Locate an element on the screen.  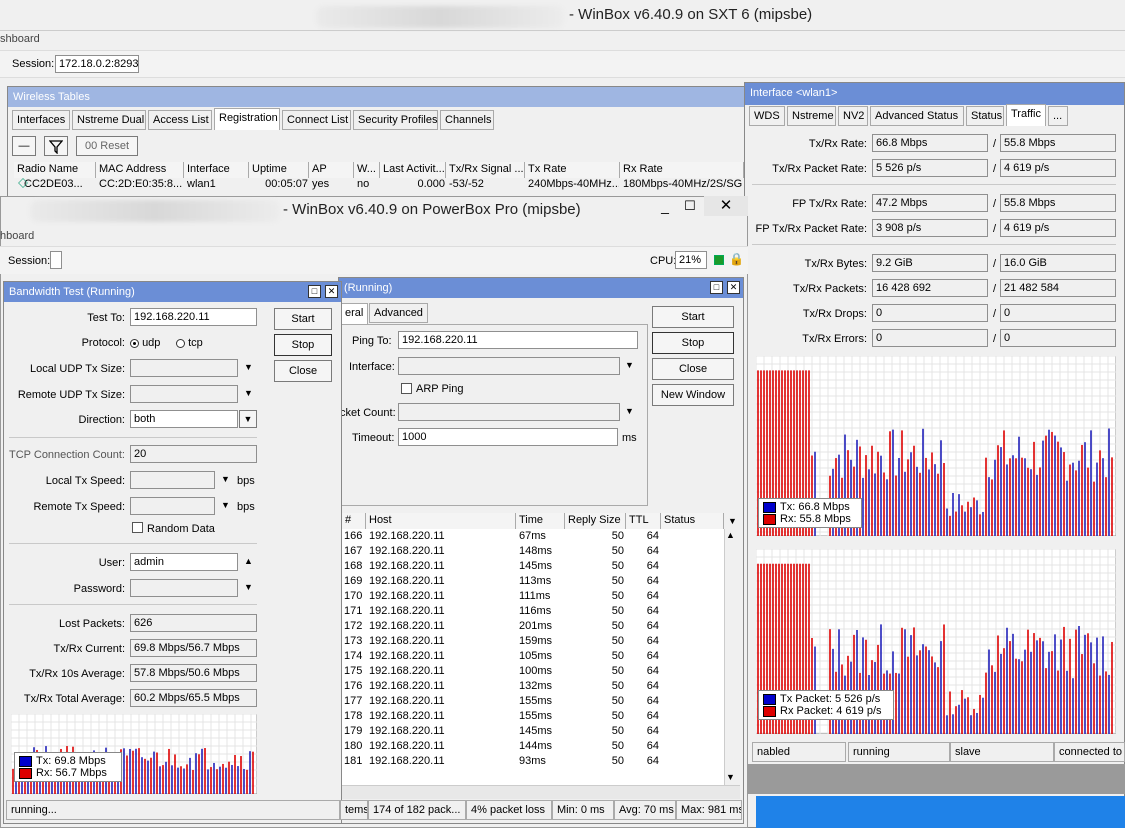
remote-udp-select is located at coordinates (184, 394).